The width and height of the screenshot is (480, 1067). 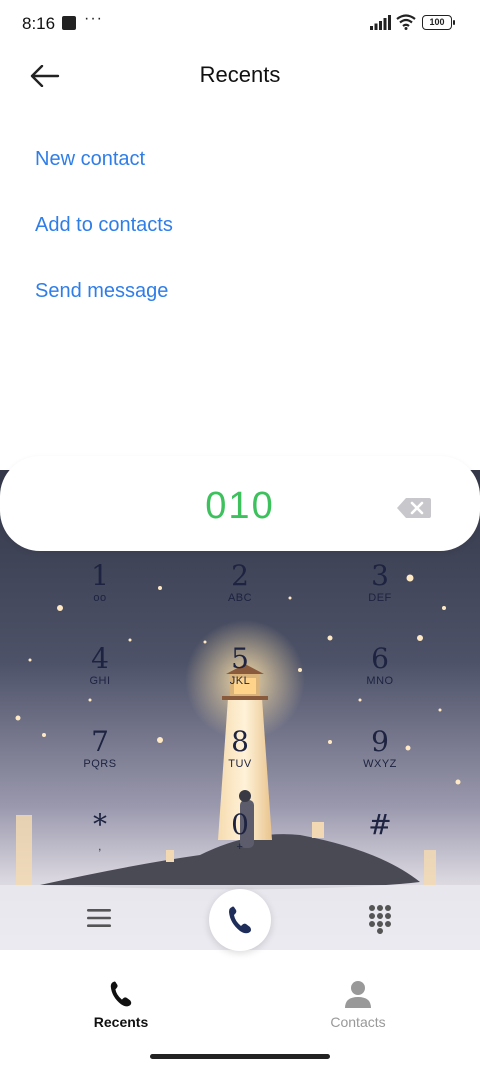 What do you see at coordinates (100, 741) in the screenshot?
I see `key-digit: 7` at bounding box center [100, 741].